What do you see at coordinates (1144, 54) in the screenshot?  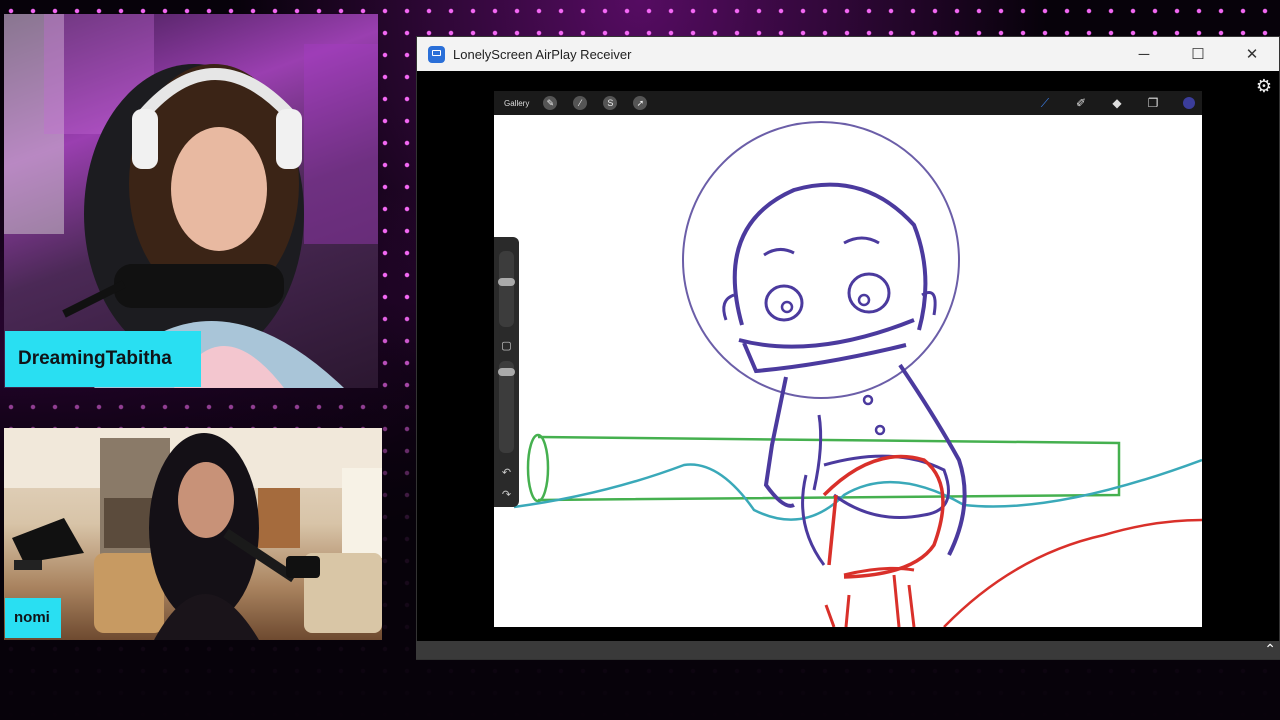 I see `minimize-button: ─` at bounding box center [1144, 54].